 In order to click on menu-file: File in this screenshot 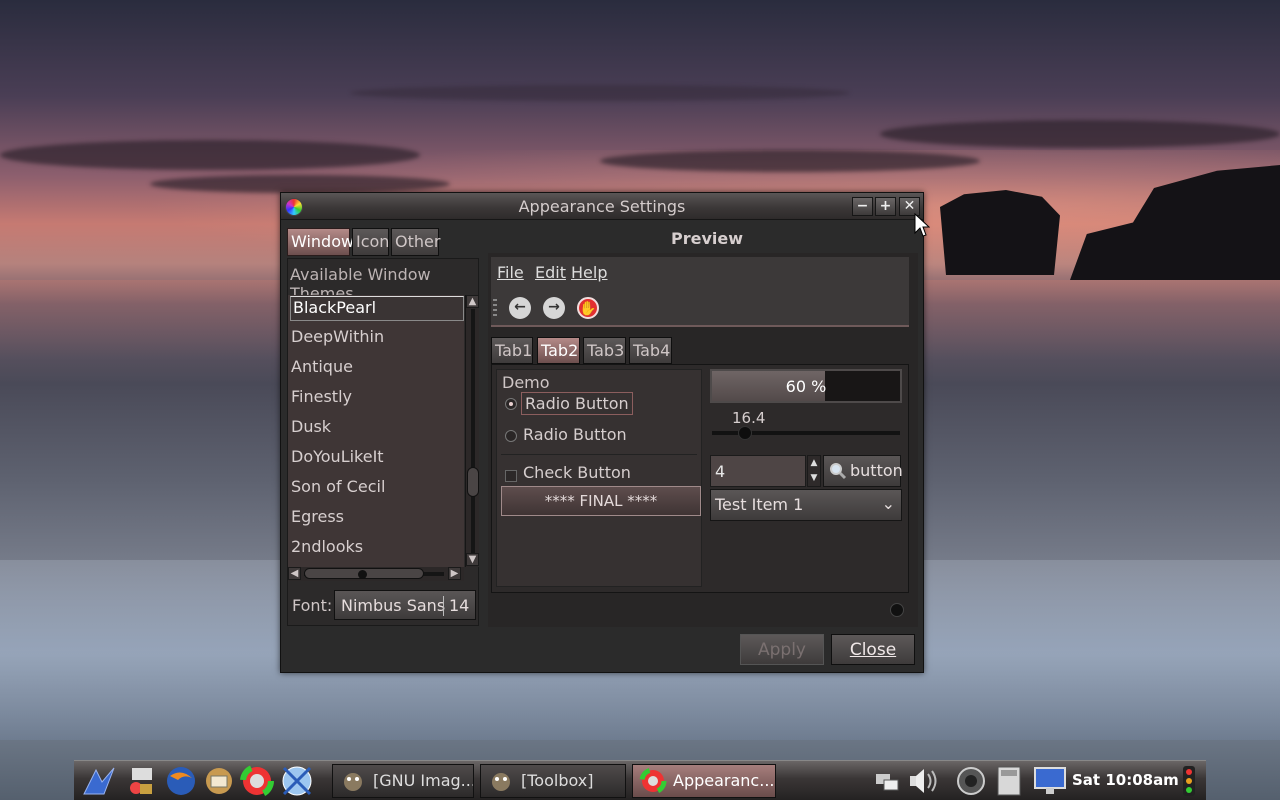, I will do `click(510, 272)`.